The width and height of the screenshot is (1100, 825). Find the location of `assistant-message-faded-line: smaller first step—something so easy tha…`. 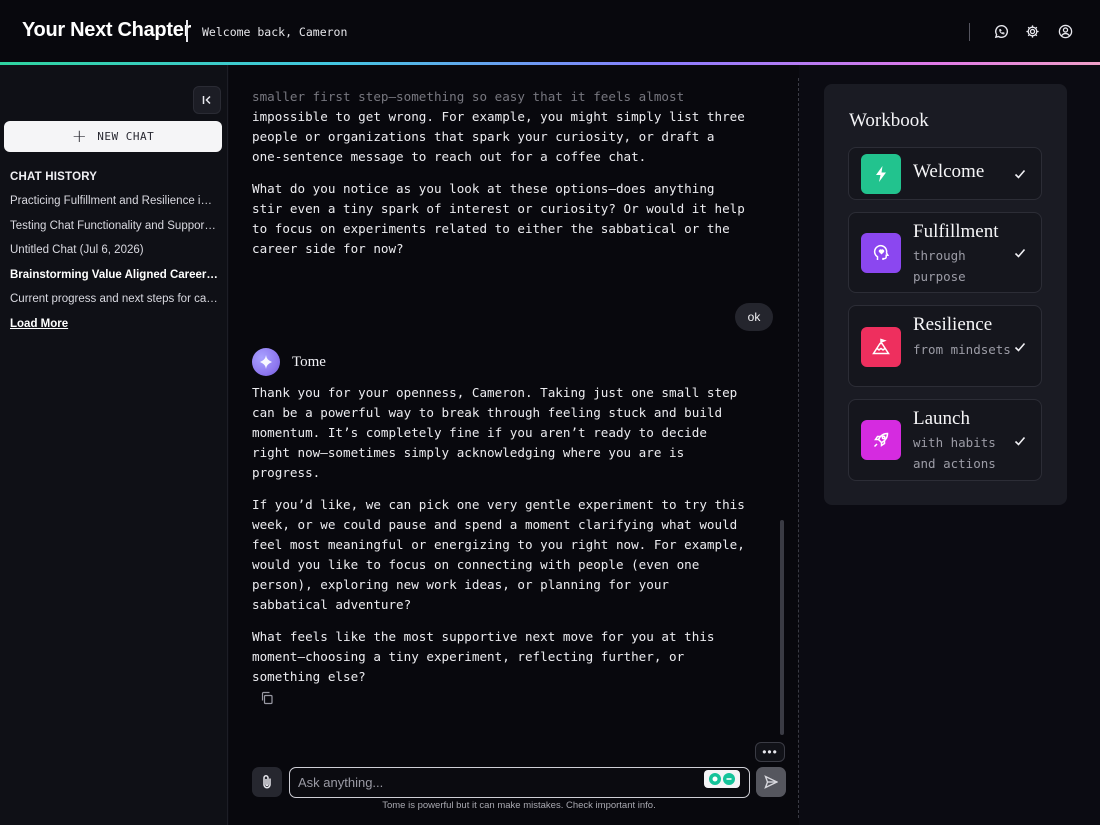

assistant-message-faded-line: smaller first step—something so easy tha… is located at coordinates (468, 96).